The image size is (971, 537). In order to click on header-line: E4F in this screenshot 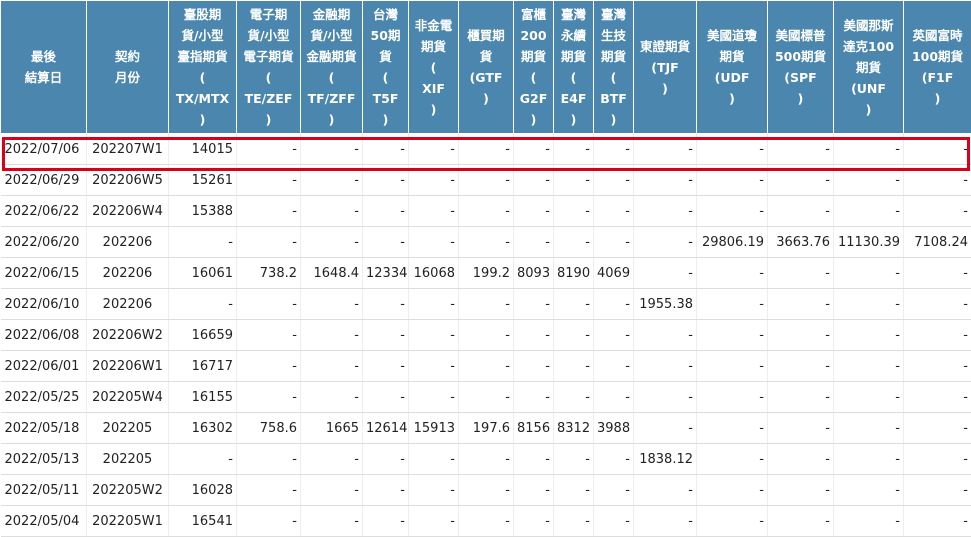, I will do `click(573, 98)`.